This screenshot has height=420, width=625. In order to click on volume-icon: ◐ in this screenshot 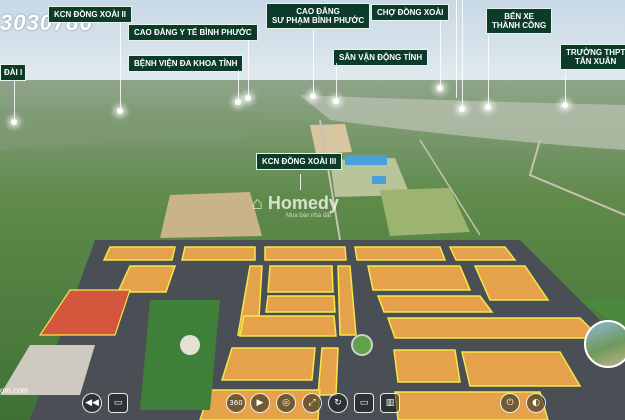, I will do `click(536, 403)`.